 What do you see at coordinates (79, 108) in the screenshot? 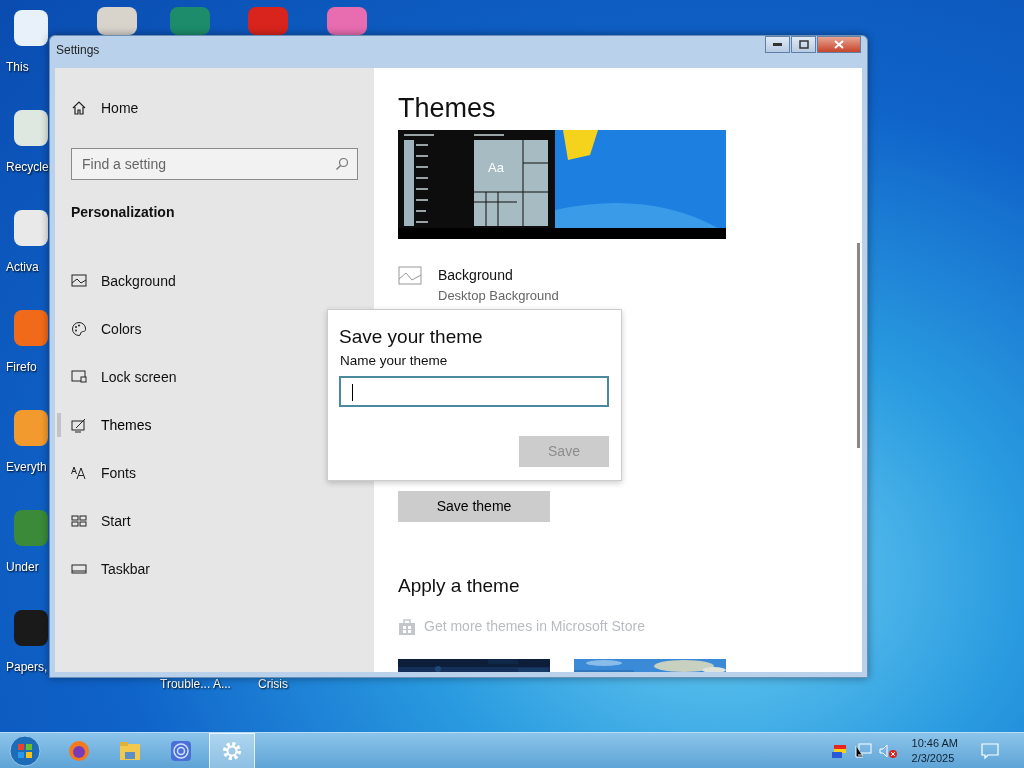
I see `home-icon` at bounding box center [79, 108].